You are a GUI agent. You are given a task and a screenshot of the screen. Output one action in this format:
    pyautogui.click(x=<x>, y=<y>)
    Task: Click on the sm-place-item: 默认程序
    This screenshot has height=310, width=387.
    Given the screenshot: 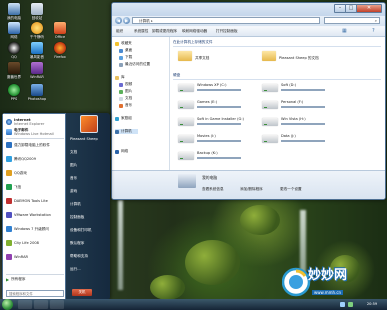 What is the action you would take?
    pyautogui.click(x=77, y=243)
    